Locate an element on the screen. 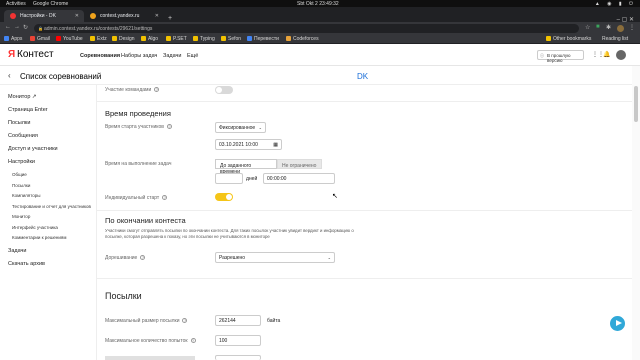  sidebar-subitem-testing: Тестирование и отчет для участников is located at coordinates (51, 206).